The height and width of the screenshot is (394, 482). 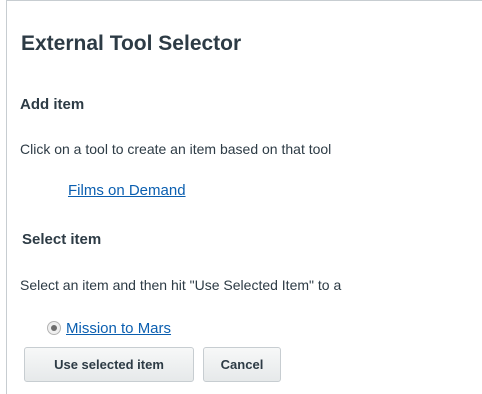 What do you see at coordinates (52, 104) in the screenshot?
I see `add-item-heading: Add item` at bounding box center [52, 104].